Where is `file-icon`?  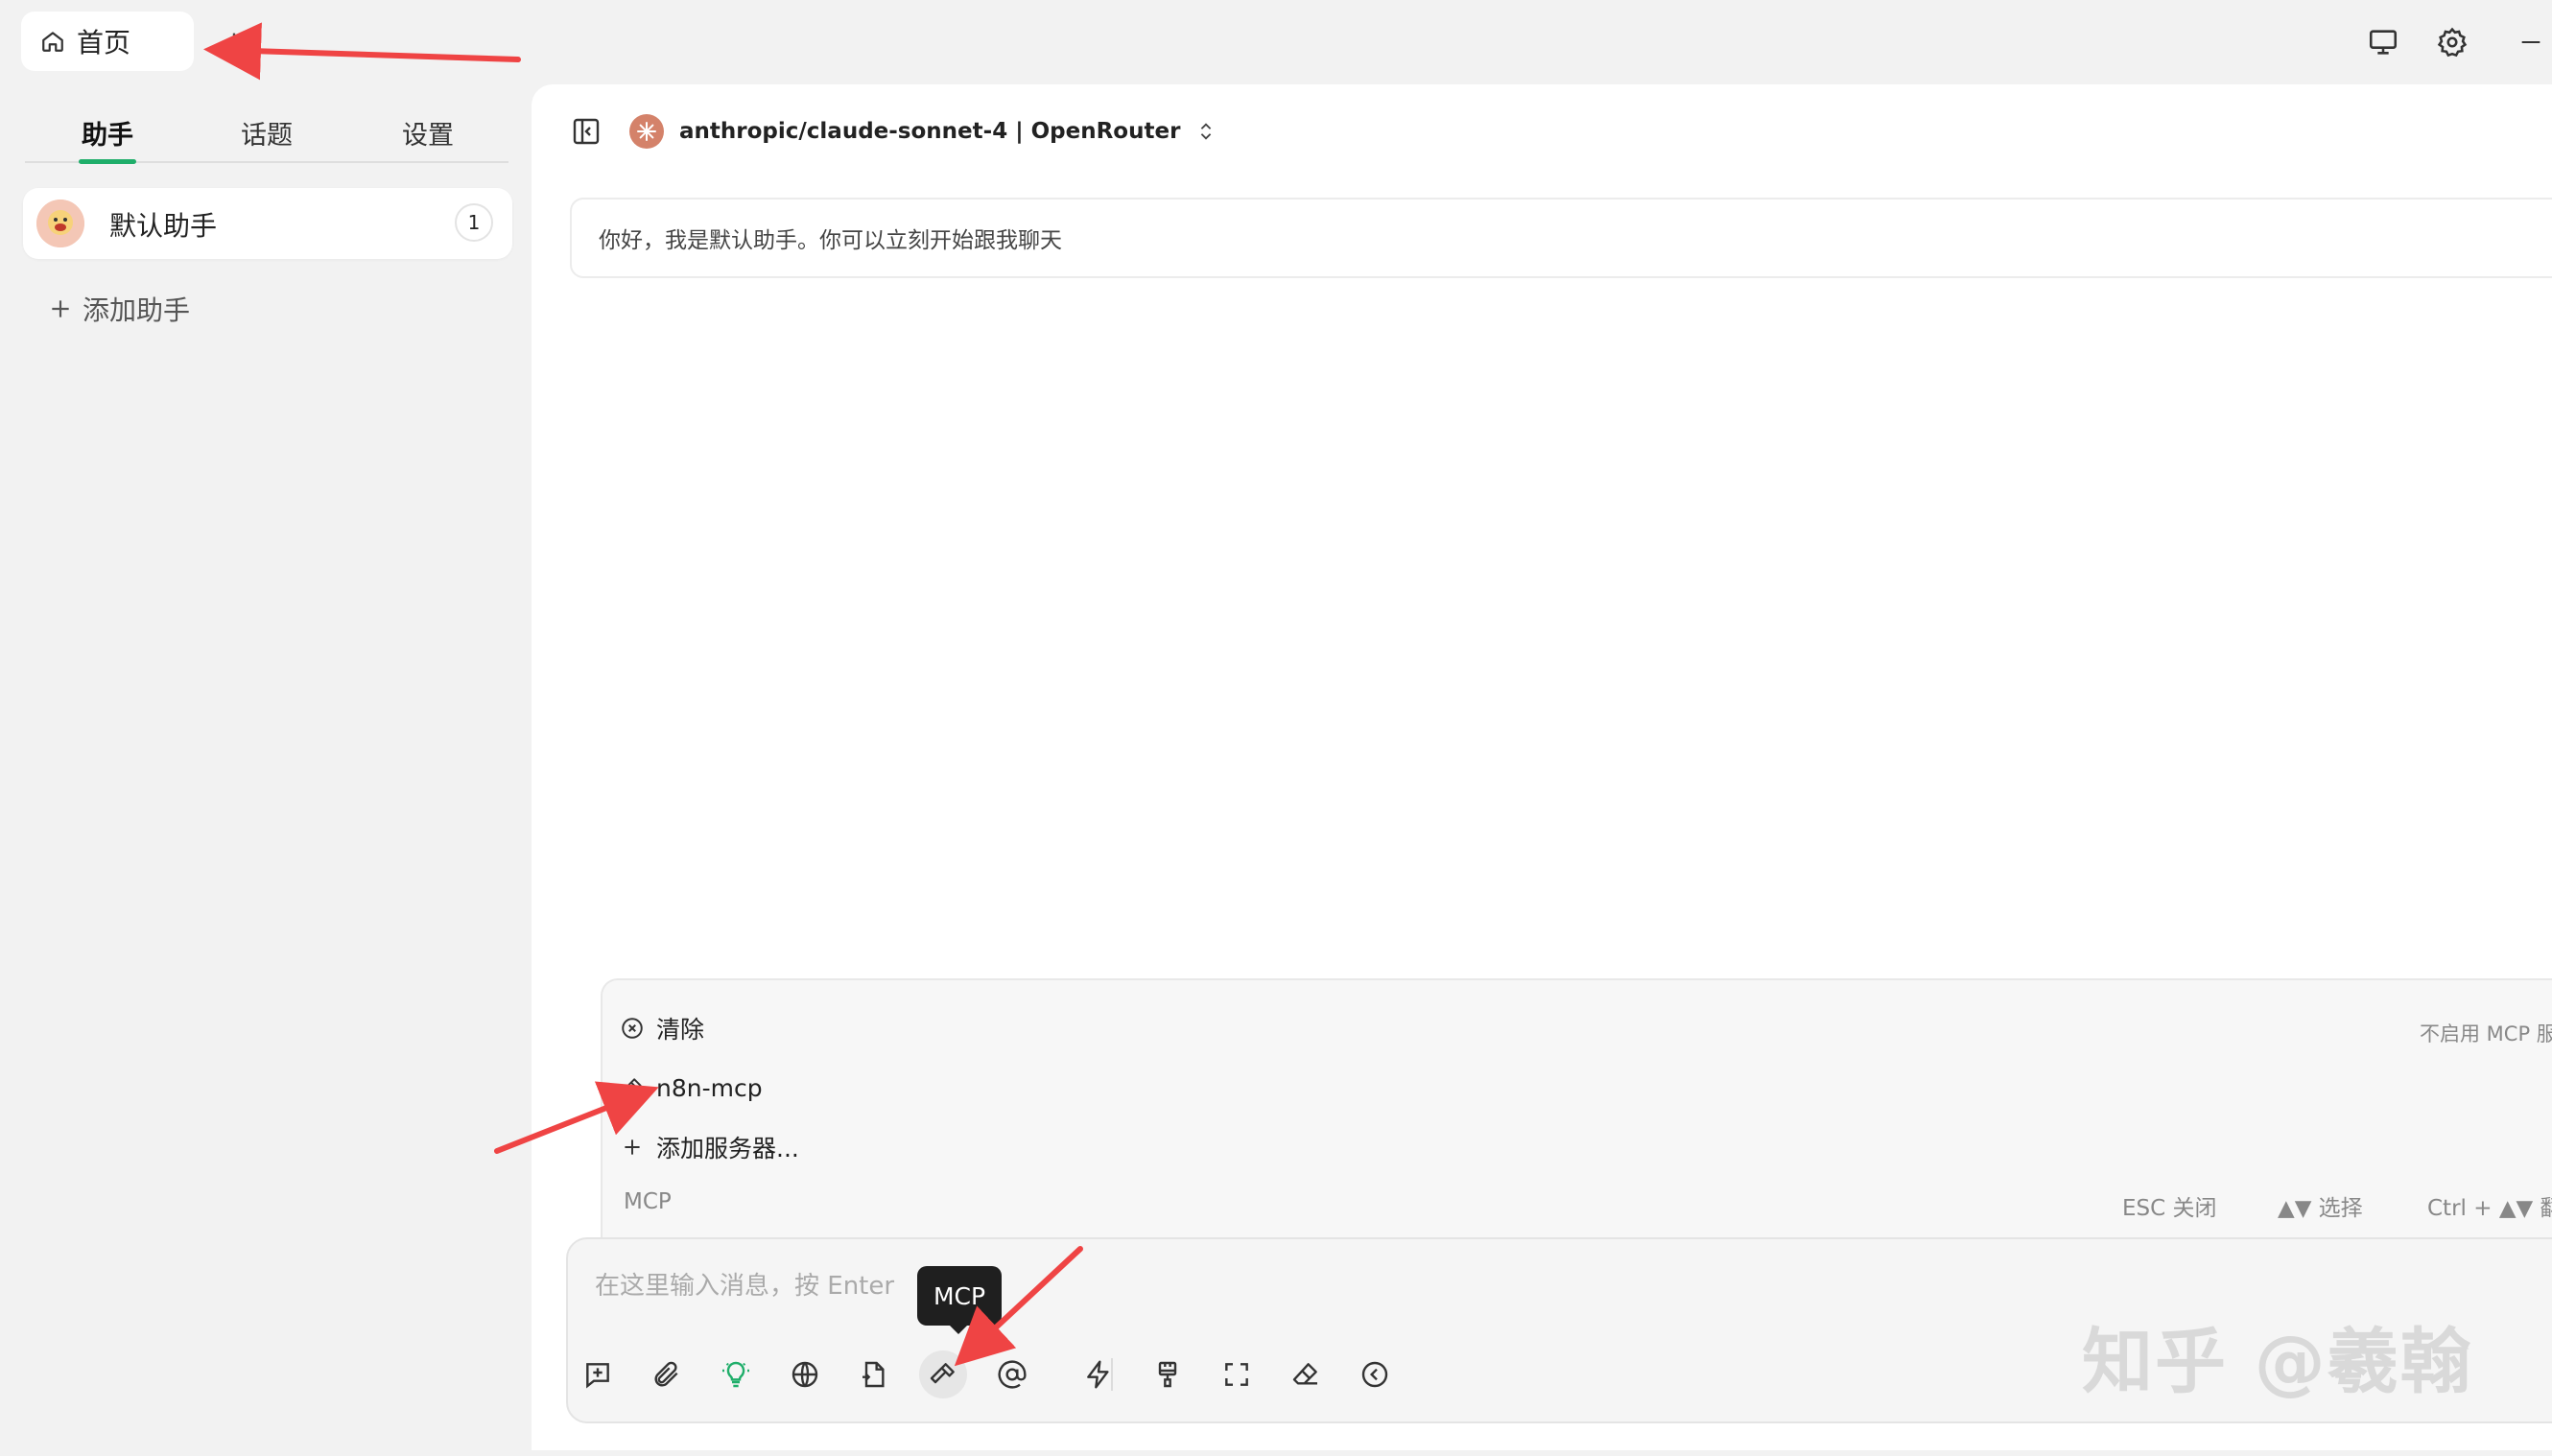 file-icon is located at coordinates (873, 1374).